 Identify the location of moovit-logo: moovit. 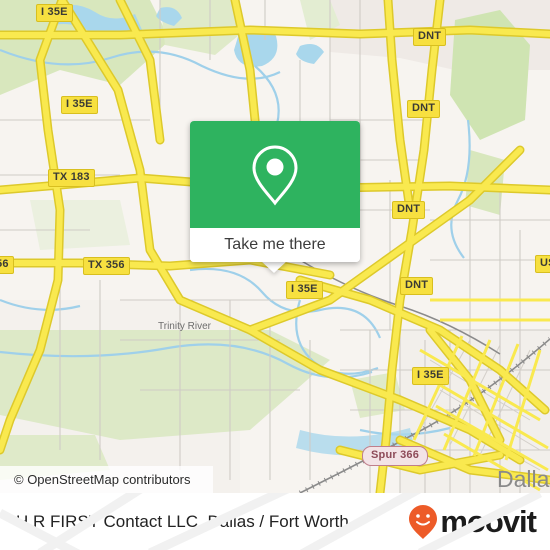
(472, 522).